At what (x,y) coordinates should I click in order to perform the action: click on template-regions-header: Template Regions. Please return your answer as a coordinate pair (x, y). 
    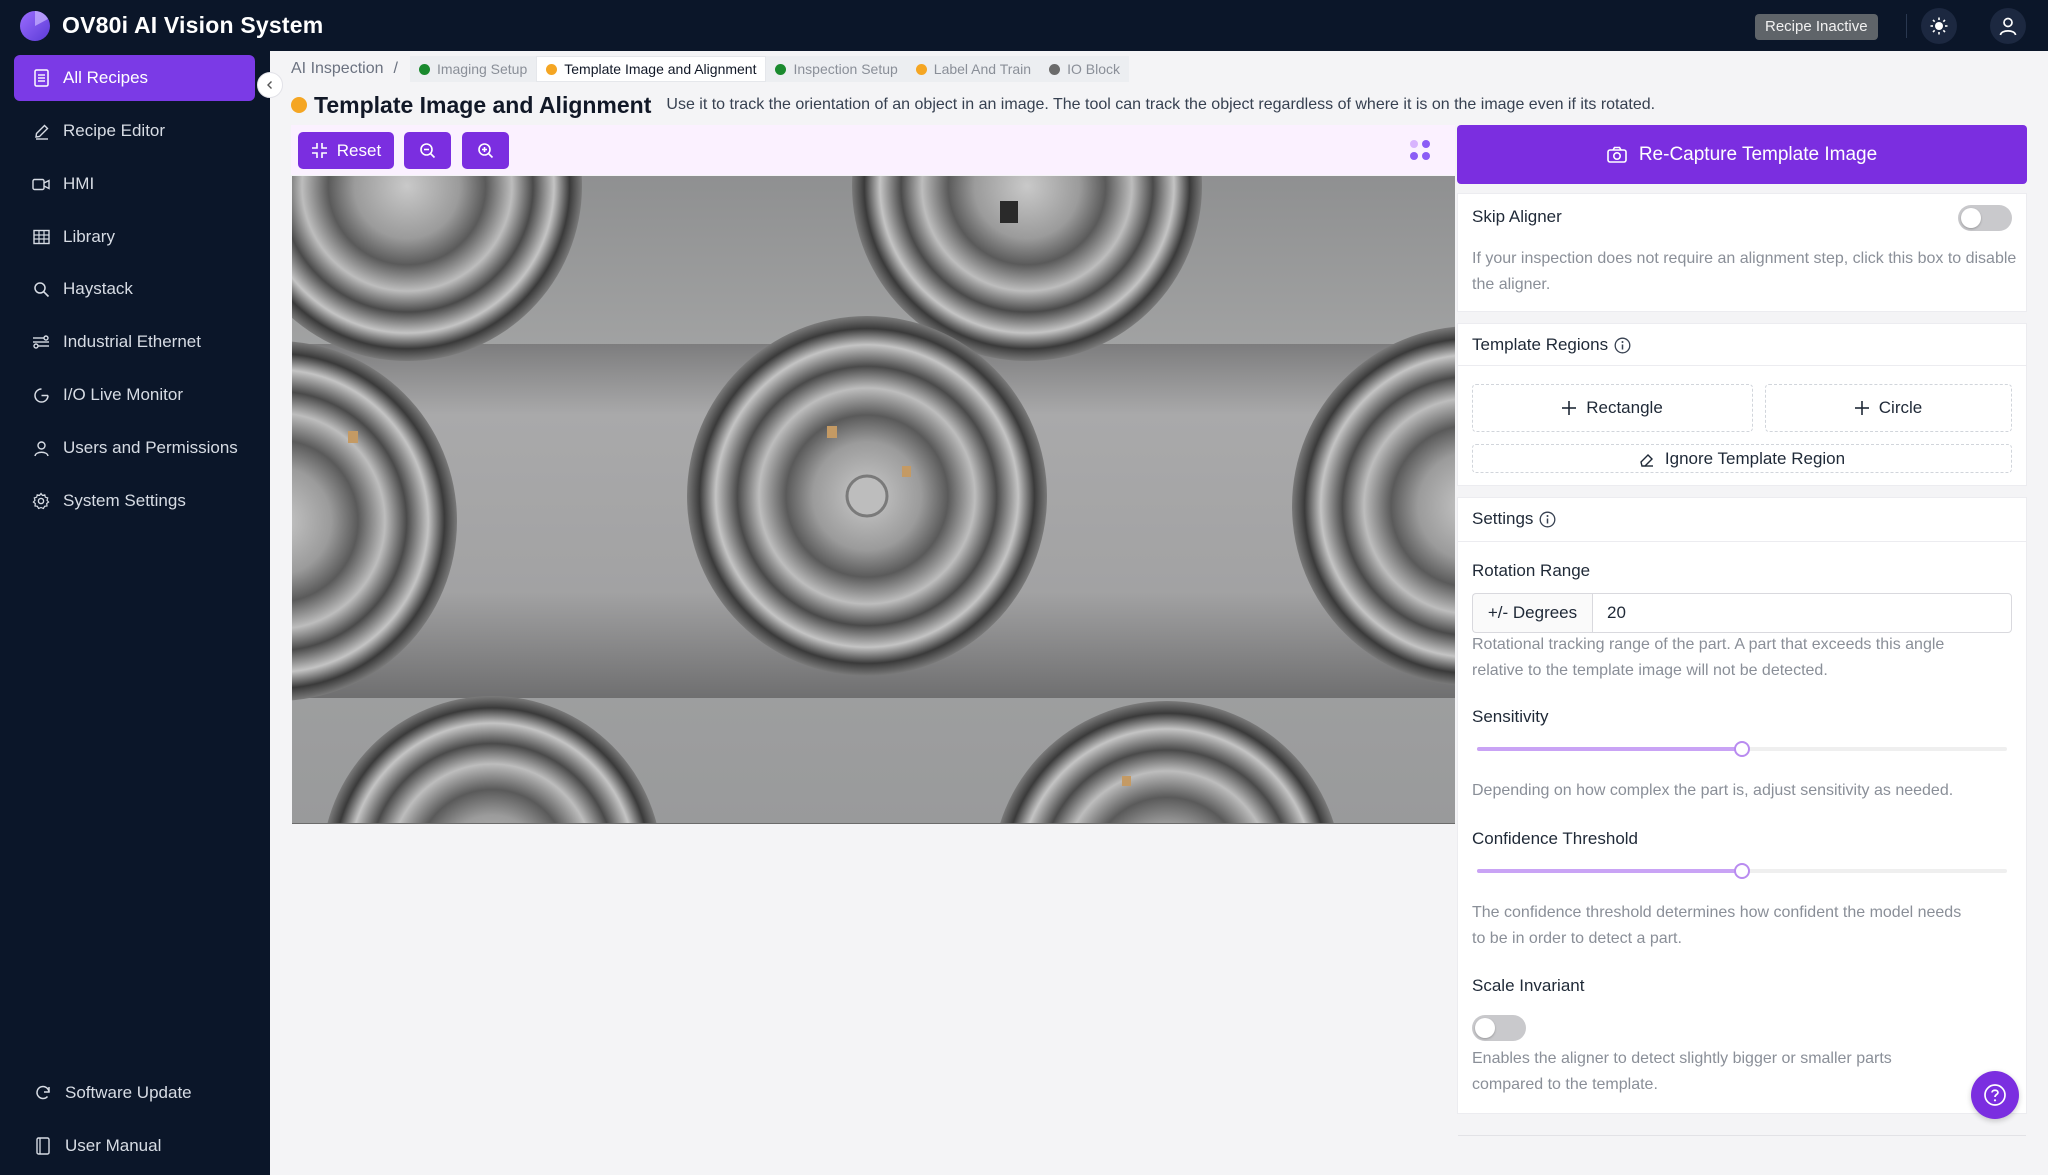
    Looking at the image, I should click on (1551, 345).